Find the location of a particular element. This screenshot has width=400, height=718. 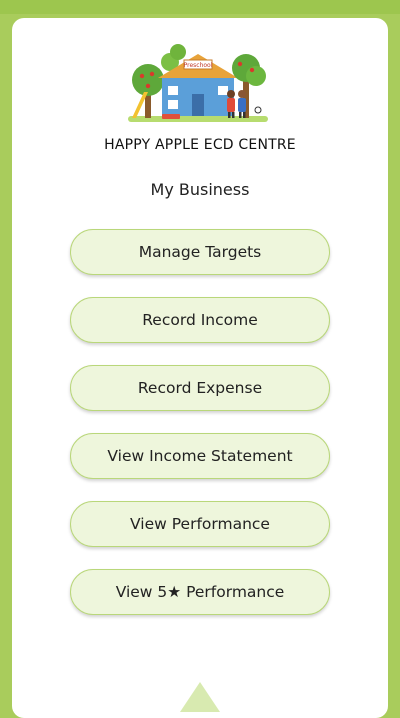

page-title: My Business is located at coordinates (200, 189).